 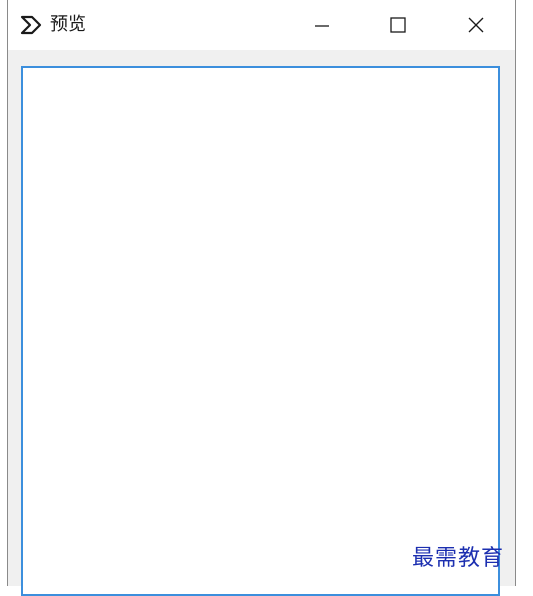 What do you see at coordinates (31, 25) in the screenshot?
I see `chevron-logo-icon` at bounding box center [31, 25].